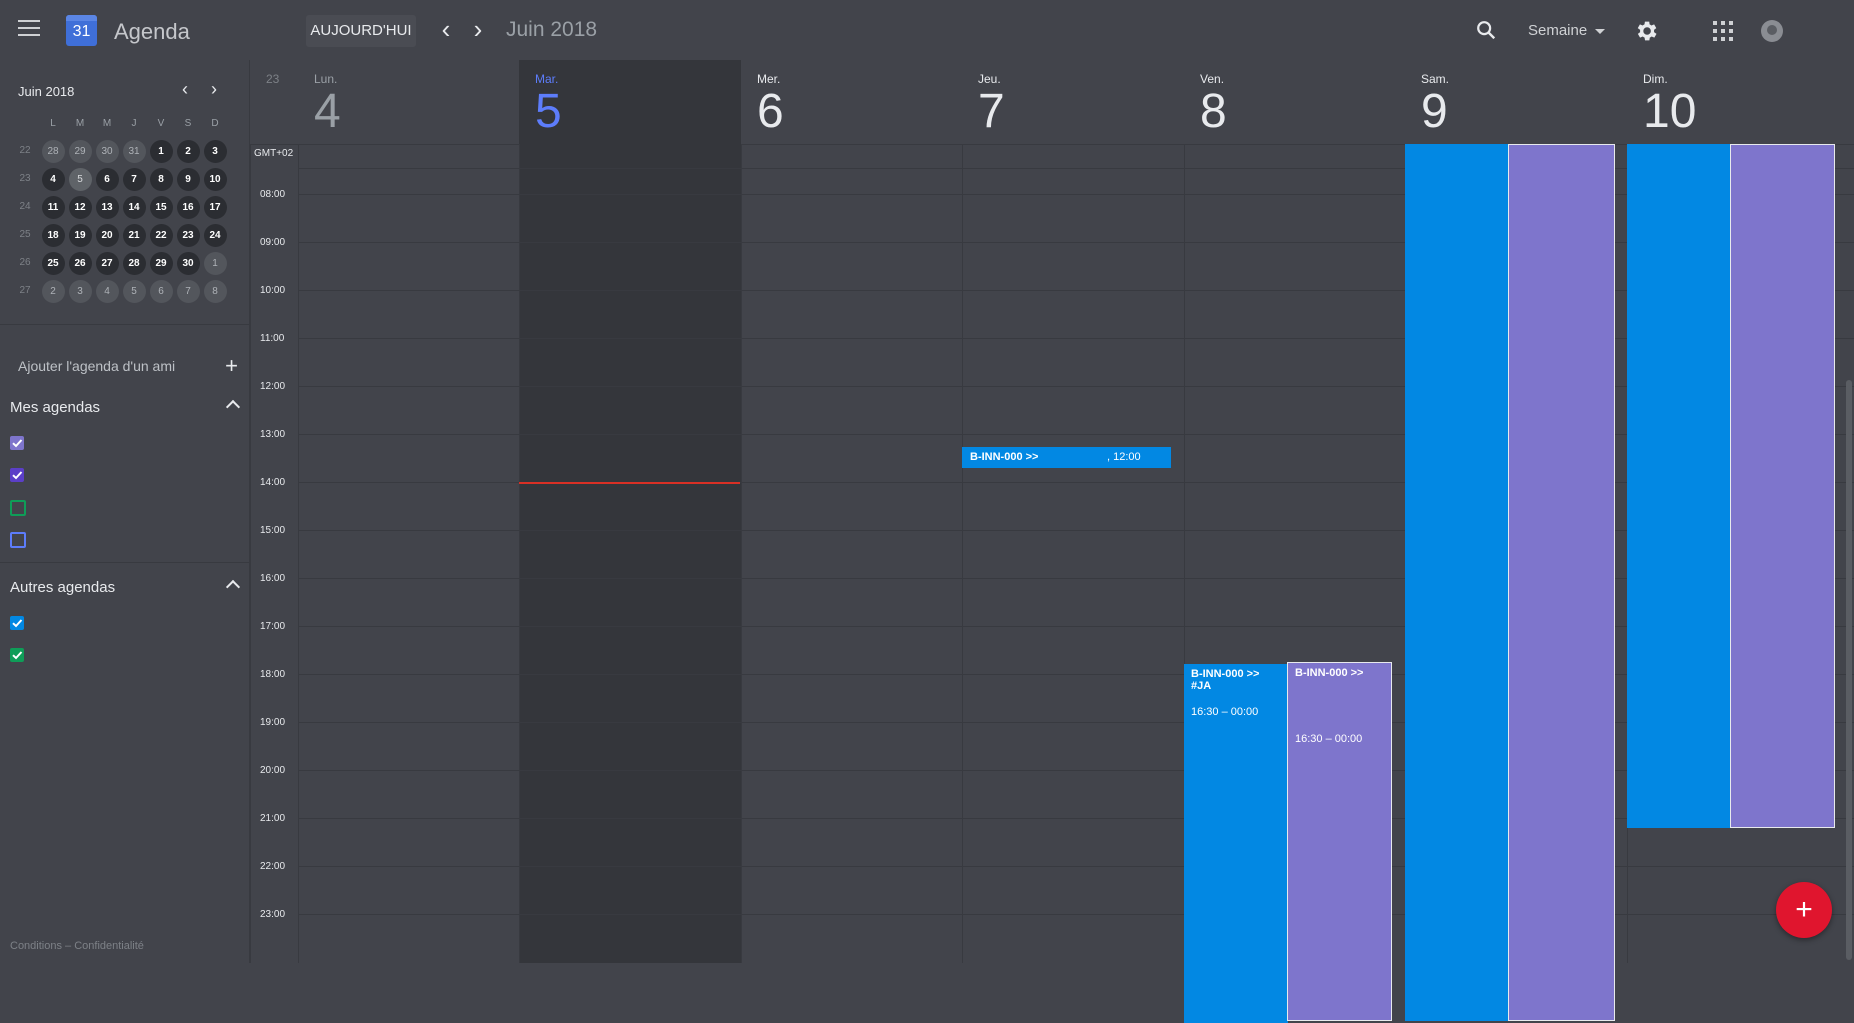 The width and height of the screenshot is (1854, 1023). What do you see at coordinates (29, 29) in the screenshot?
I see `main-menu-icon` at bounding box center [29, 29].